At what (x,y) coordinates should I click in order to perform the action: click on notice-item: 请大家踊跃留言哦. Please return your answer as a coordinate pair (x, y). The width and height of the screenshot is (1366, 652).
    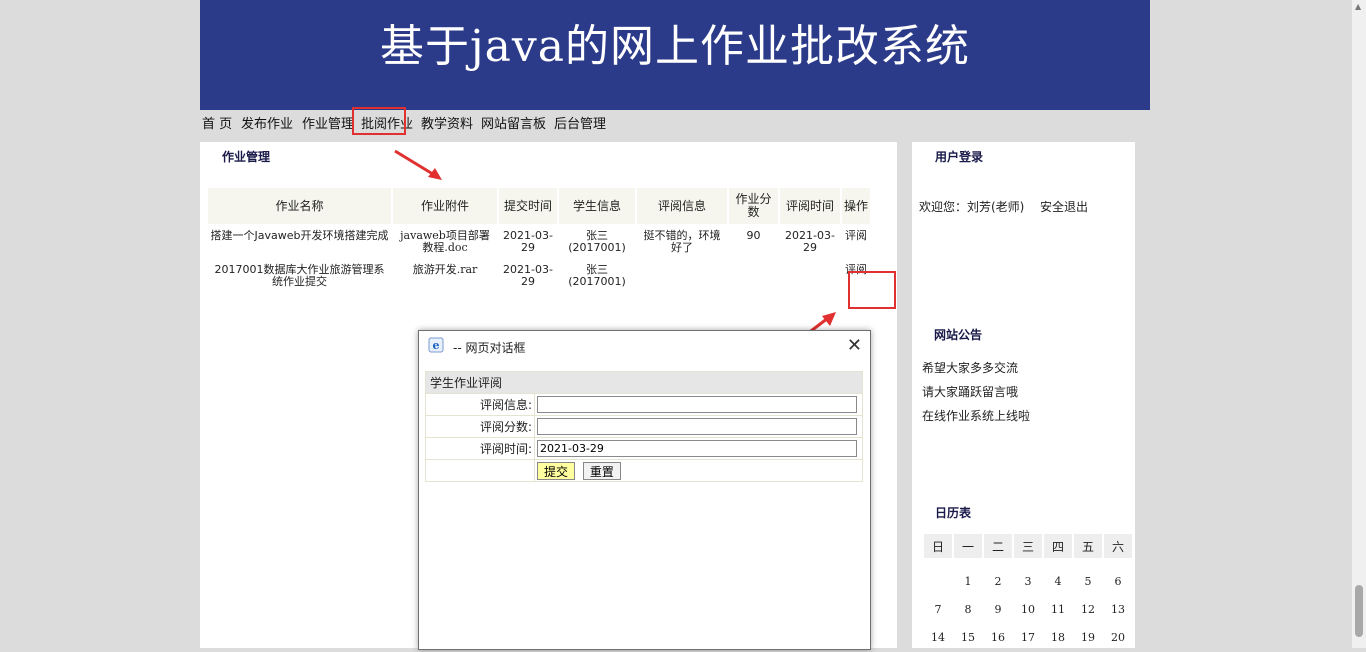
    Looking at the image, I should click on (970, 391).